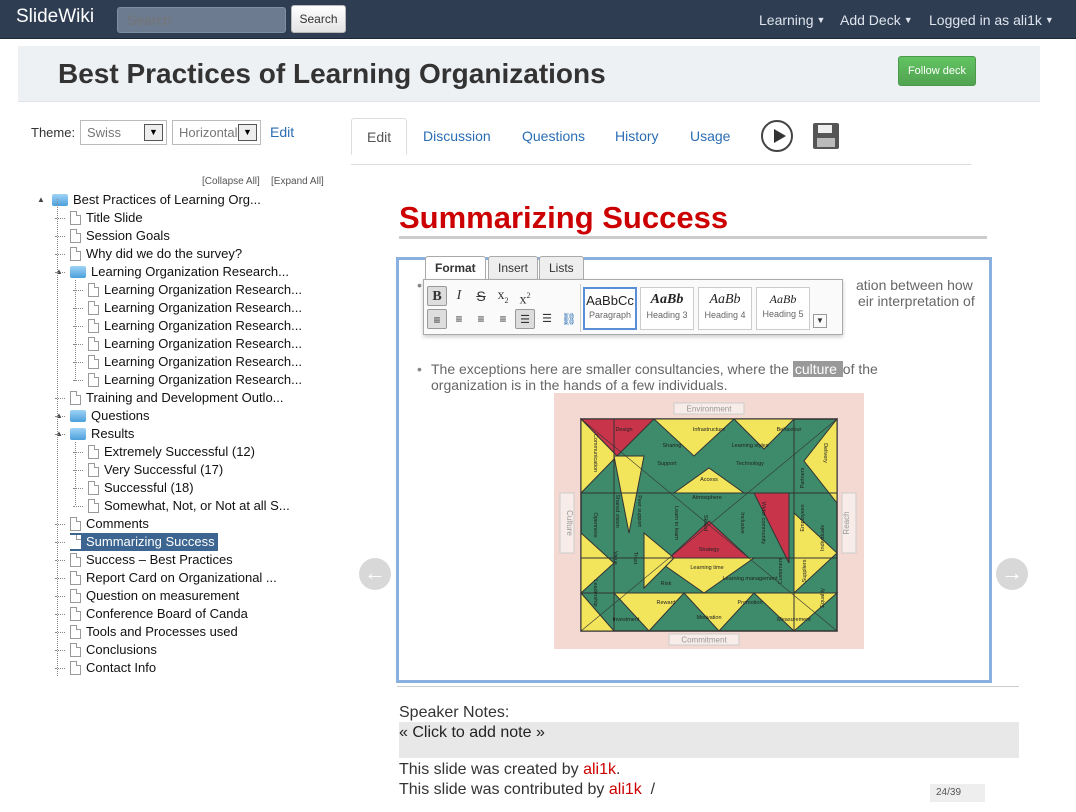 This screenshot has height=812, width=1076. What do you see at coordinates (455, 268) in the screenshot?
I see `tab-format: Format` at bounding box center [455, 268].